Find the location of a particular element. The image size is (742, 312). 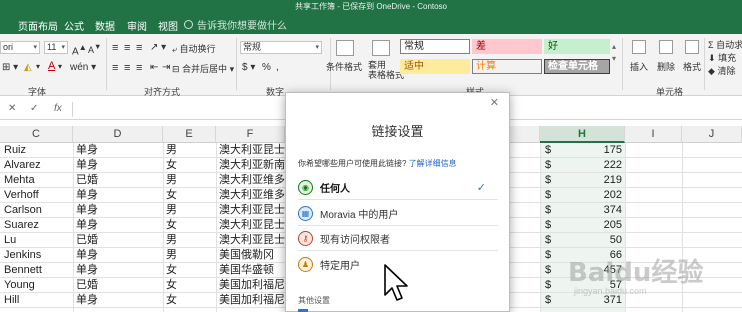

percent-icon: % is located at coordinates (266, 67).